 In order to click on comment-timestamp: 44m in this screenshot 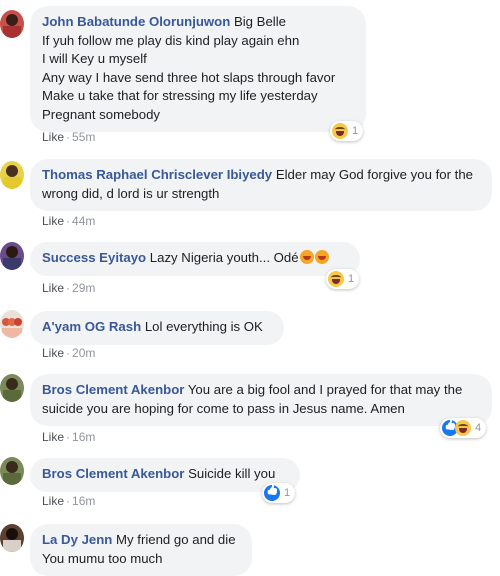, I will do `click(83, 221)`.